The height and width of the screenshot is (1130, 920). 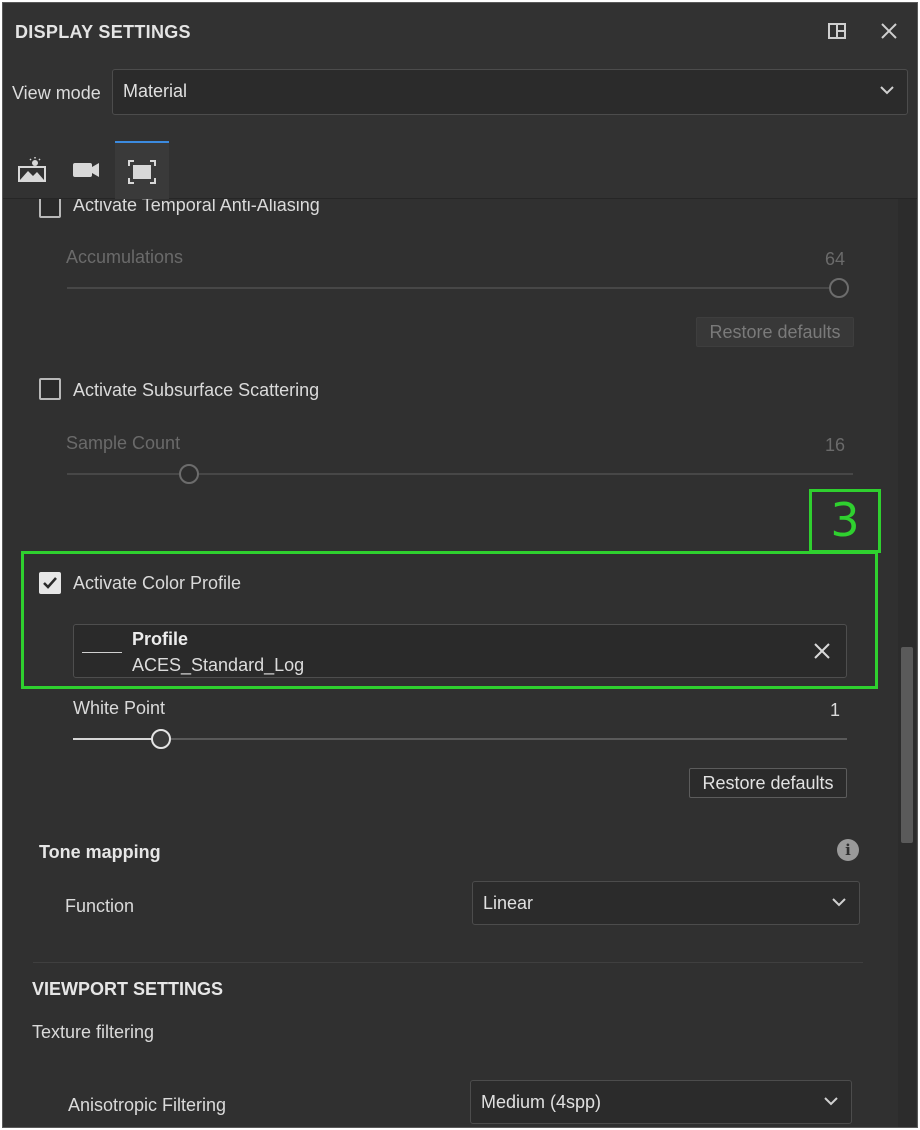 I want to click on sample-count-label: Sample Count, so click(x=123, y=443).